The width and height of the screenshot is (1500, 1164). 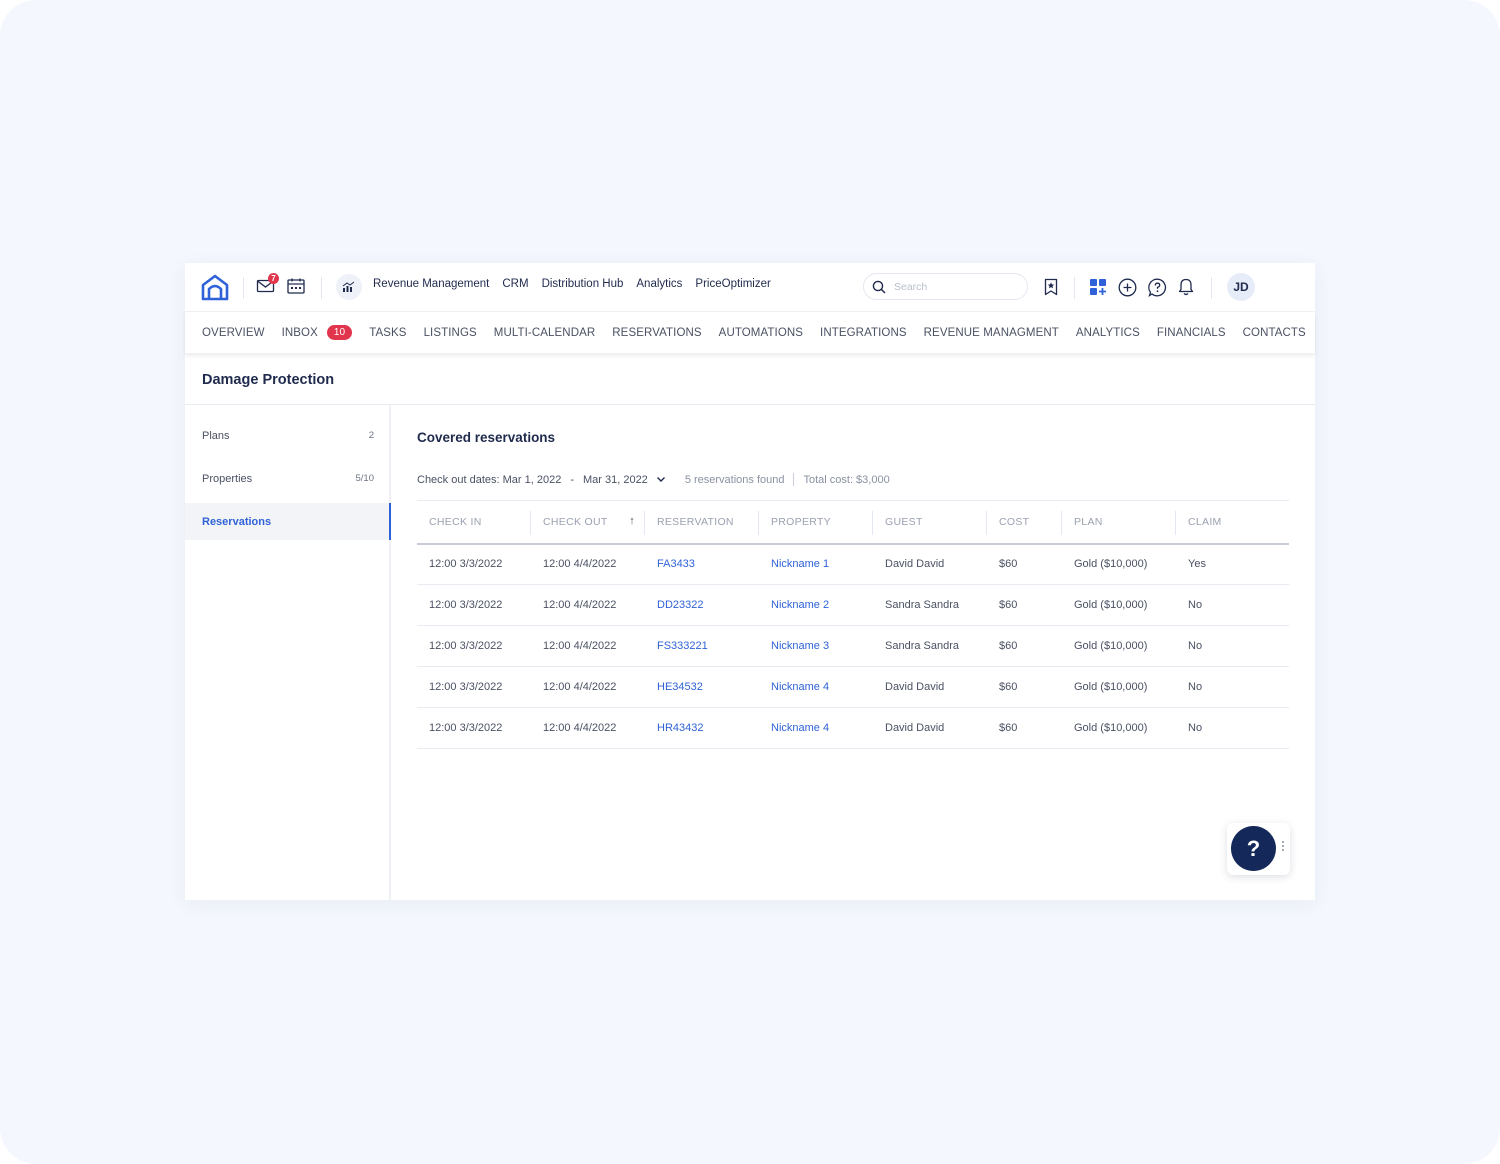 What do you see at coordinates (702, 687) in the screenshot?
I see `reservation-link: HE34532` at bounding box center [702, 687].